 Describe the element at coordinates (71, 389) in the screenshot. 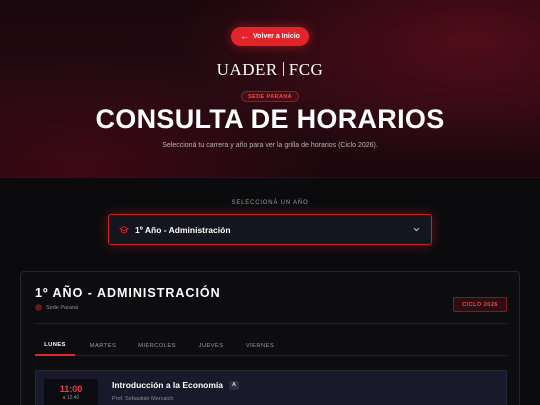

I see `class-start-time: 11:00` at that location.